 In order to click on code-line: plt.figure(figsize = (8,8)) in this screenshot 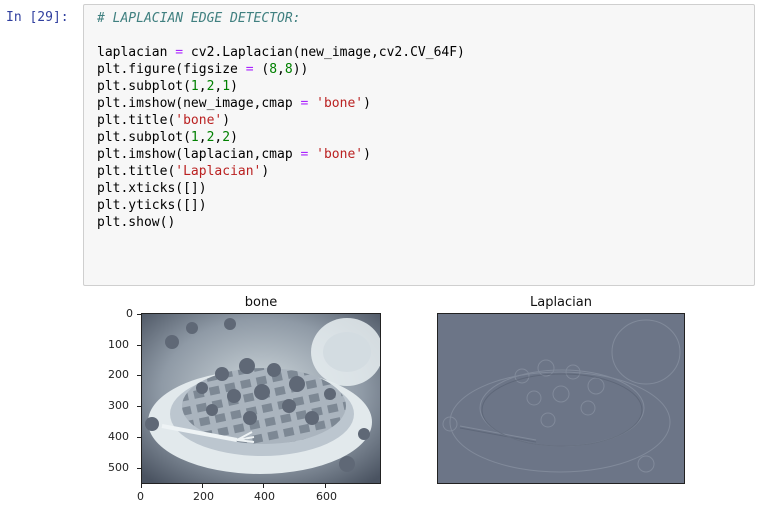, I will do `click(203, 69)`.